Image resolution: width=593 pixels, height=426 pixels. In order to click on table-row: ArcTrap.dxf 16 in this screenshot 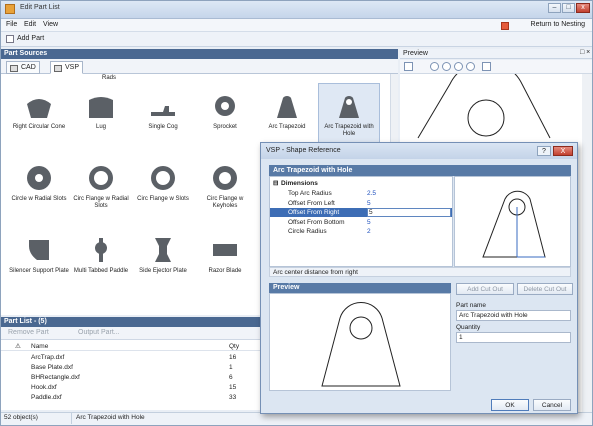, I will do `click(131, 357)`.